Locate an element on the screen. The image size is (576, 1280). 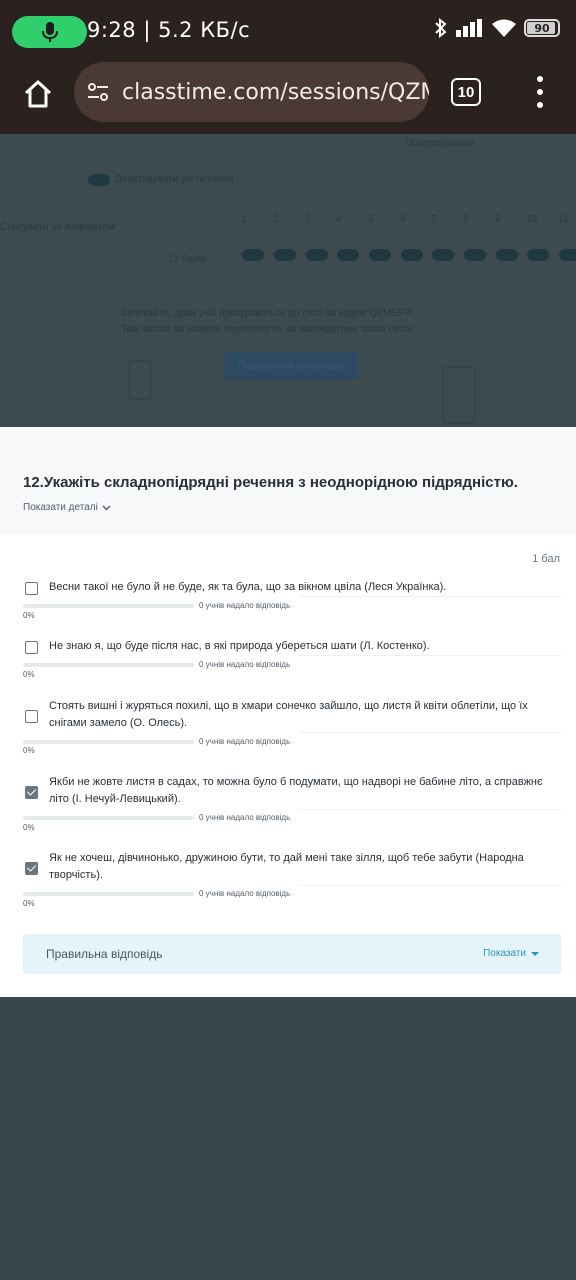
col-3: 3 is located at coordinates (308, 219).